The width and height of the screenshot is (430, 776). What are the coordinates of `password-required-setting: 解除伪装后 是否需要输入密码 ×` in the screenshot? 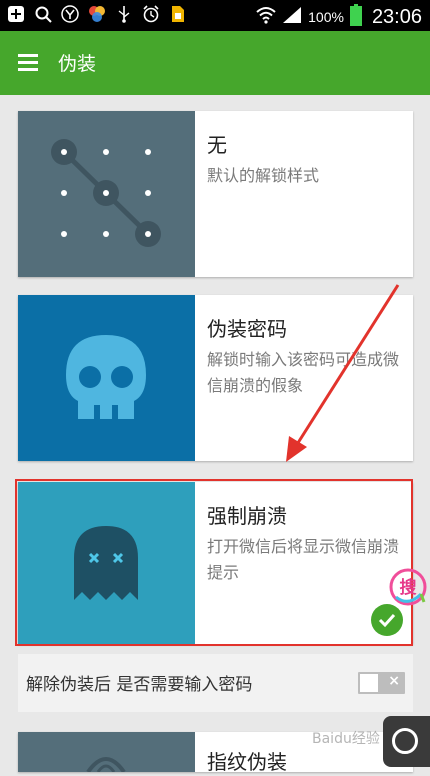 It's located at (215, 683).